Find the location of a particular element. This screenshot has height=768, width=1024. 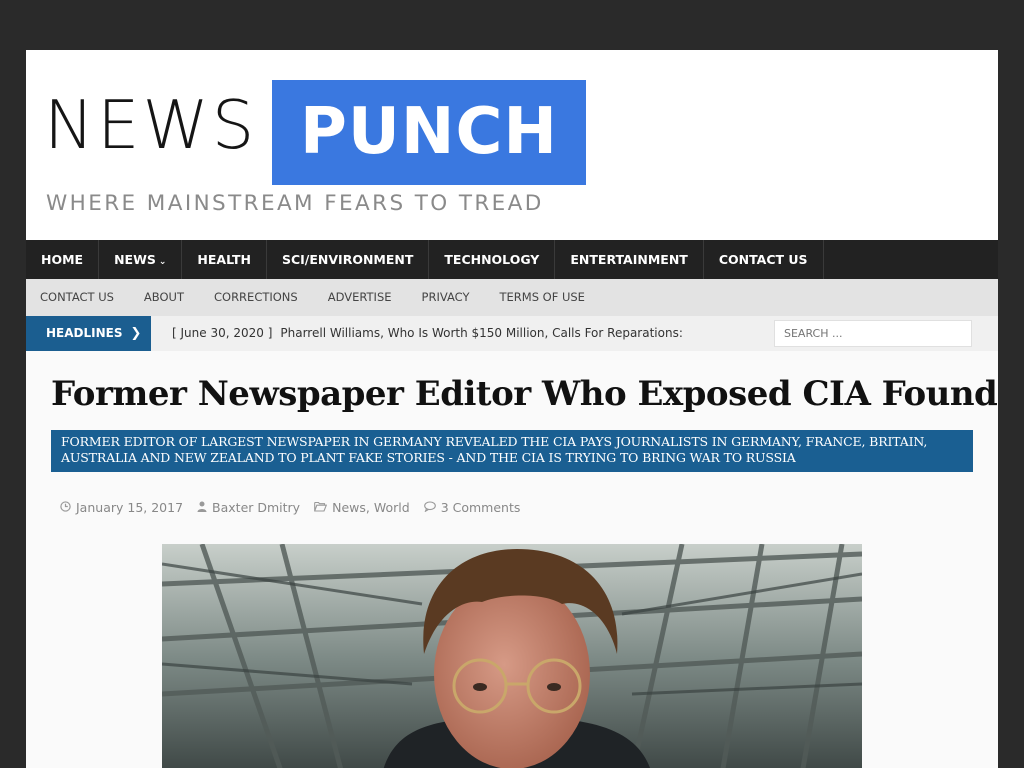

subnav-item-contact-us: CONTACT US is located at coordinates (77, 297).